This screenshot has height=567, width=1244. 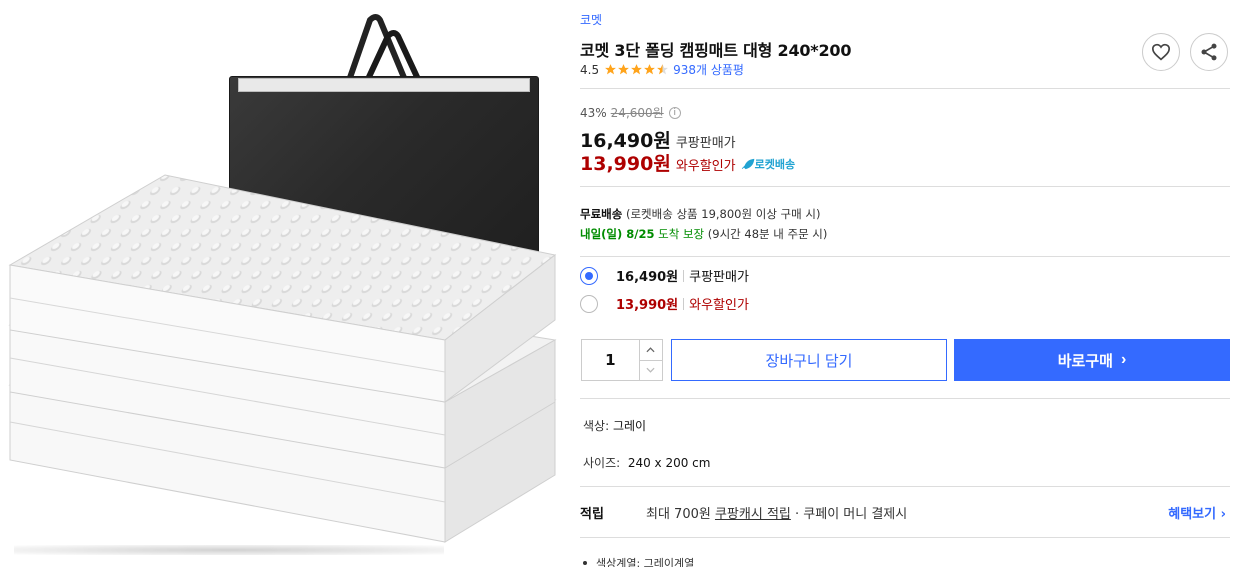 What do you see at coordinates (645, 562) in the screenshot?
I see `color-series: 색상계열: 그레이계열` at bounding box center [645, 562].